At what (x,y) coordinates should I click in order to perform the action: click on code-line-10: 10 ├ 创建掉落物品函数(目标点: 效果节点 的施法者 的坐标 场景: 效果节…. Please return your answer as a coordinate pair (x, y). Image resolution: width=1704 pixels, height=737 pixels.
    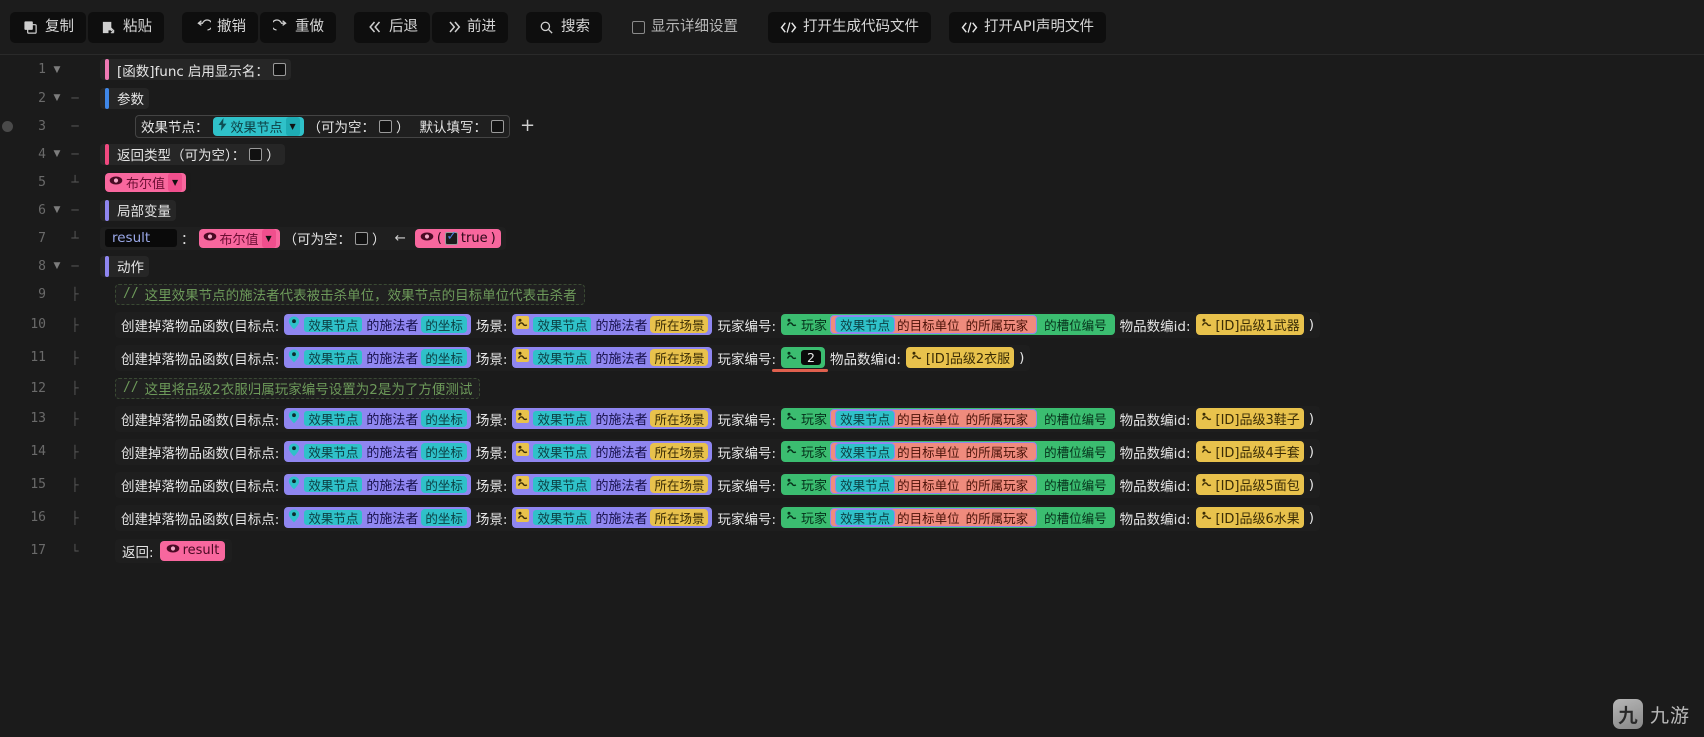
    Looking at the image, I should click on (852, 324).